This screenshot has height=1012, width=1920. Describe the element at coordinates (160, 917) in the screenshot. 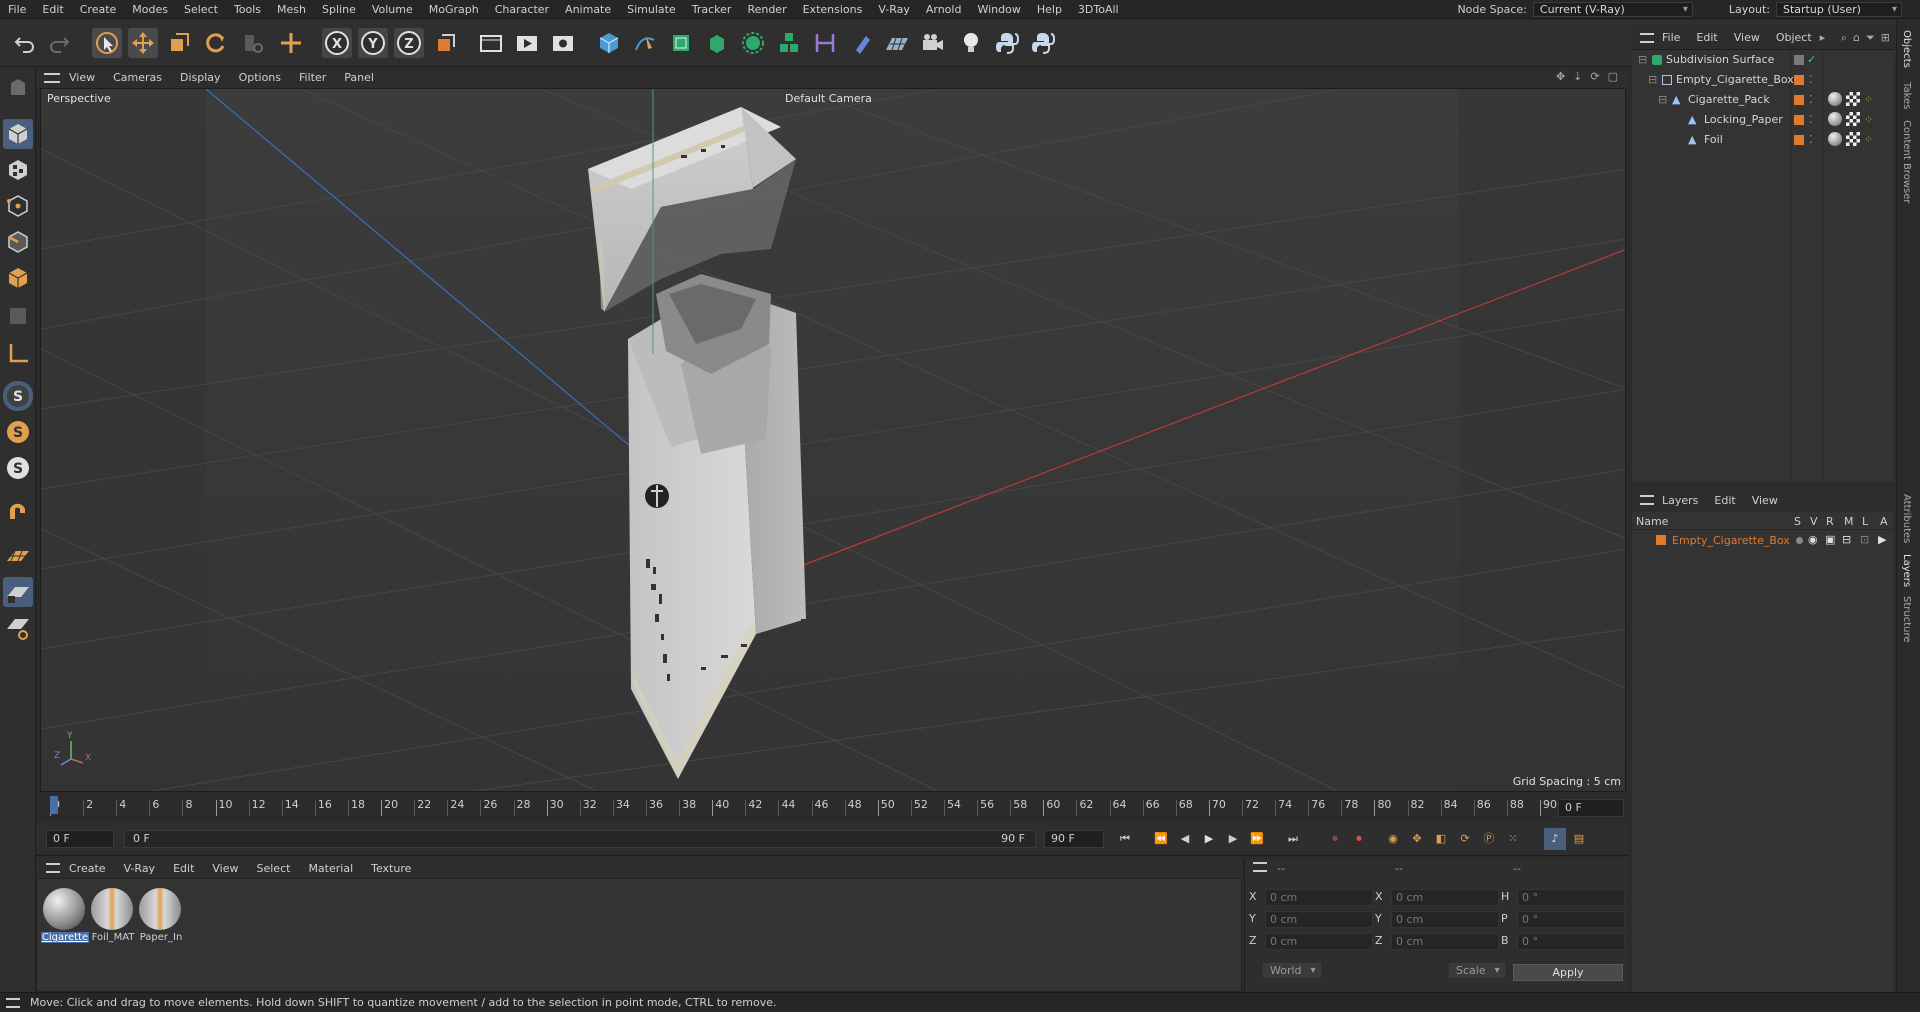

I see `material-swatch: Paper_In` at that location.